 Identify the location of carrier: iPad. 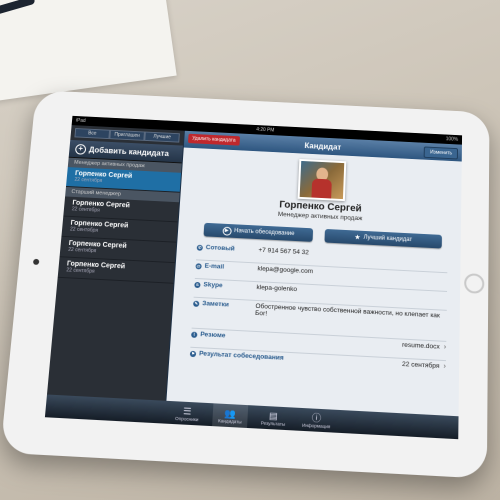
(80, 120).